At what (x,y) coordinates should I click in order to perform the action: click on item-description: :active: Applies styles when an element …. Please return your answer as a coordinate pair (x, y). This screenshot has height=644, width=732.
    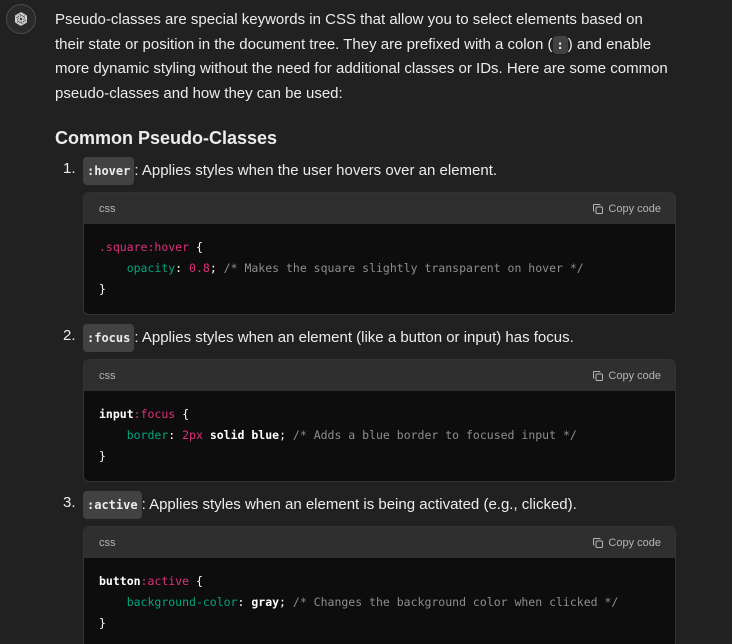
    Looking at the image, I should click on (379, 505).